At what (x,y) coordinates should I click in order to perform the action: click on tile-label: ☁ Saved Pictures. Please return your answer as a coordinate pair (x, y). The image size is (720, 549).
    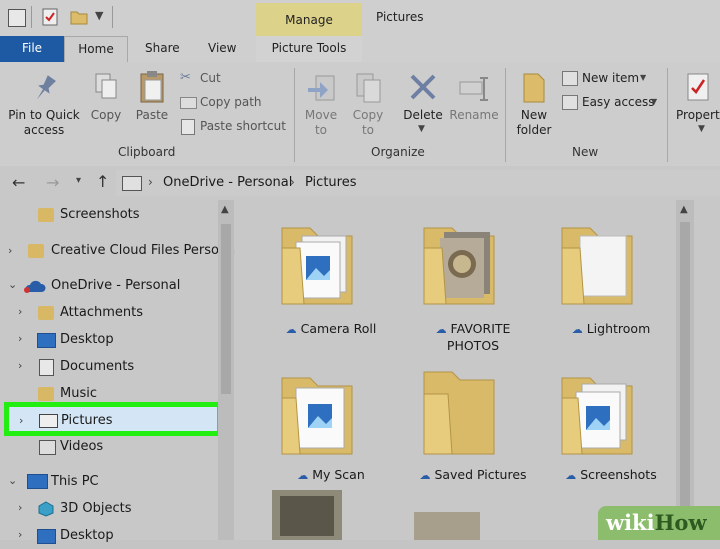
    Looking at the image, I should click on (473, 475).